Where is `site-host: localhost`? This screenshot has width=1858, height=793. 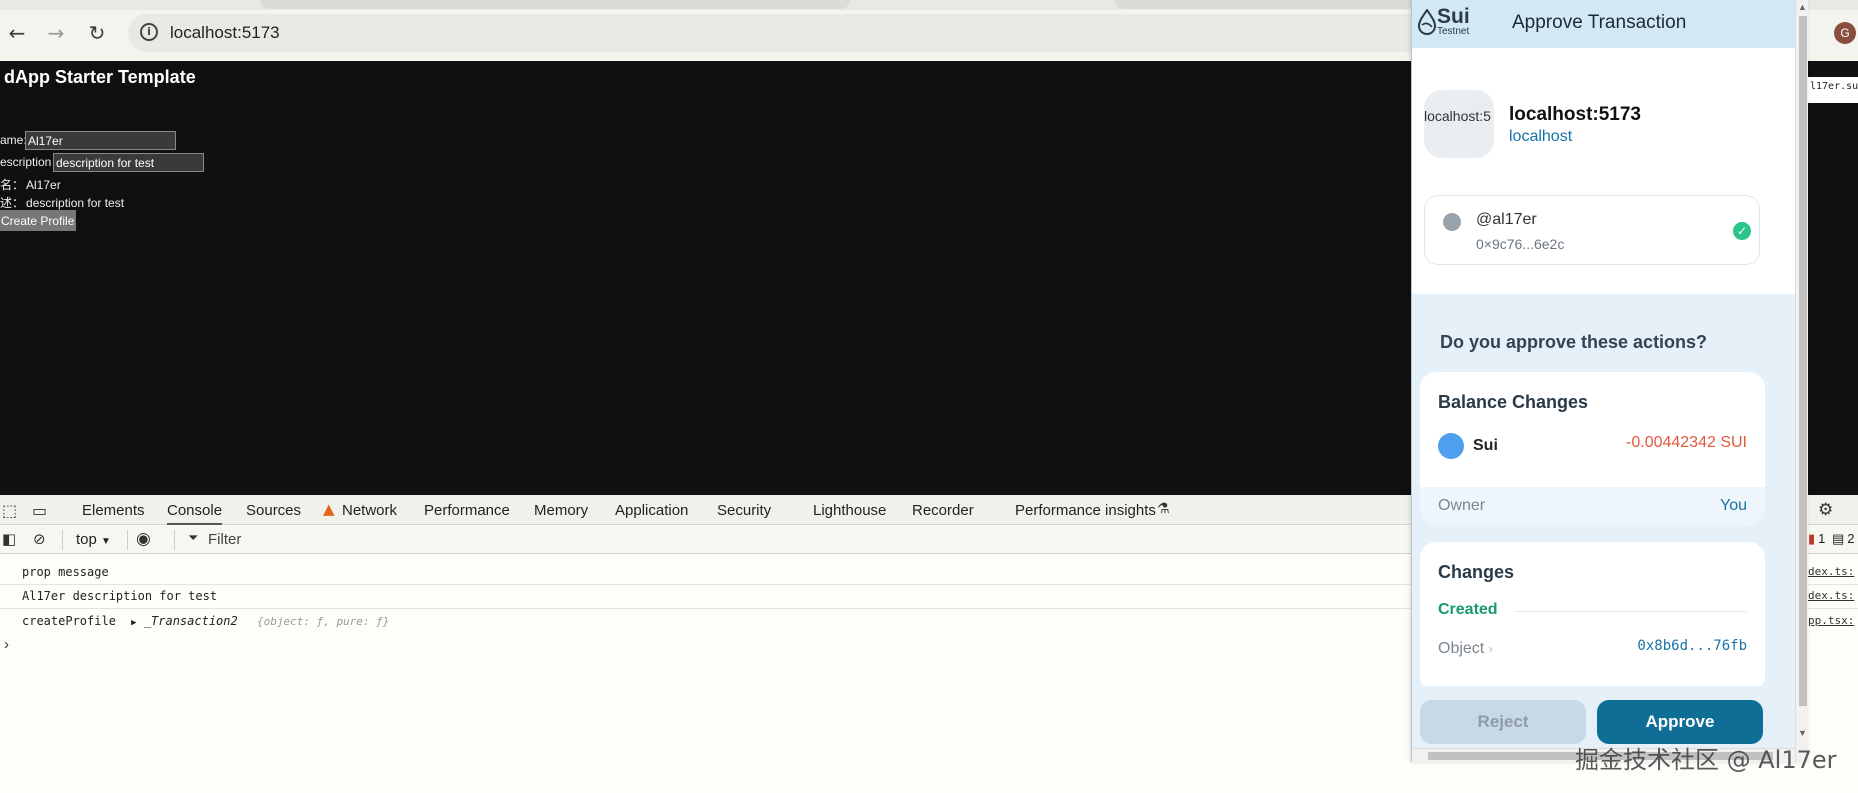
site-host: localhost is located at coordinates (1541, 136).